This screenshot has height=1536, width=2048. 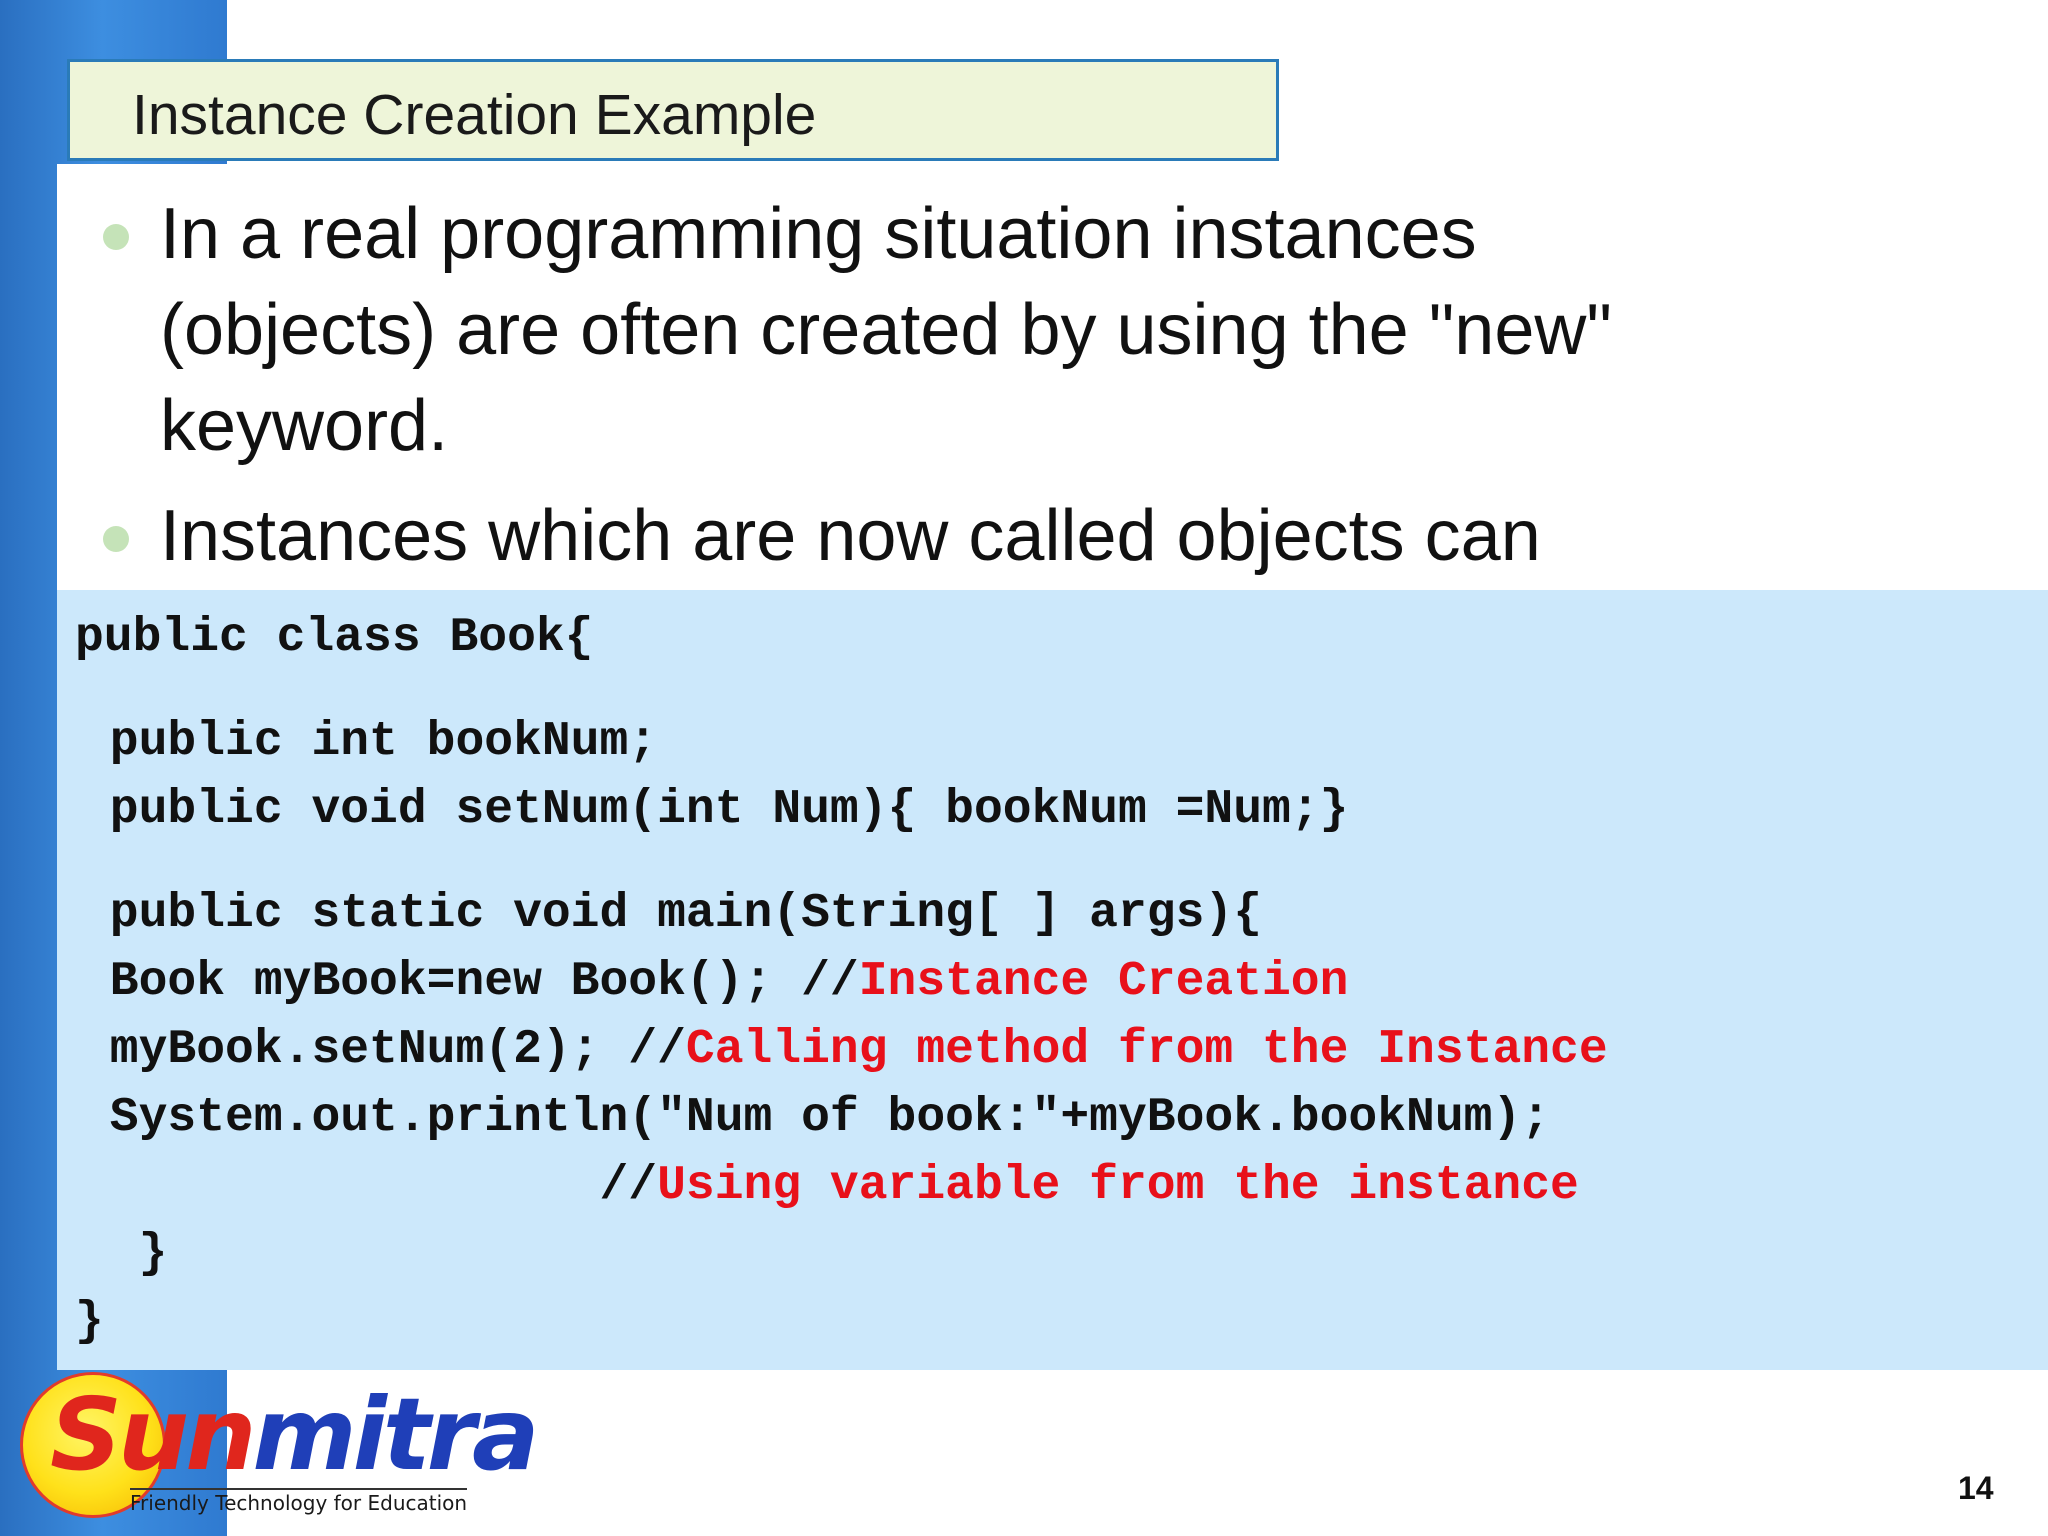 I want to click on code-line-8: //Using variable from the instance, so click(x=830, y=1186).